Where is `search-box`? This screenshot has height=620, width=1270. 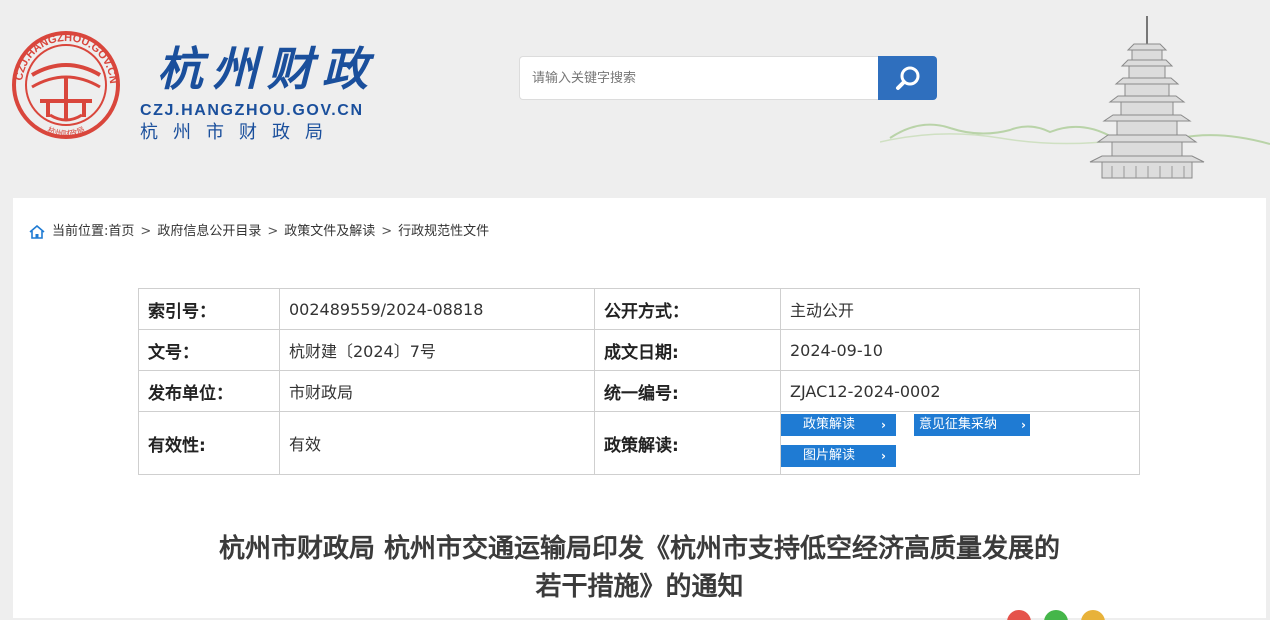 search-box is located at coordinates (699, 78).